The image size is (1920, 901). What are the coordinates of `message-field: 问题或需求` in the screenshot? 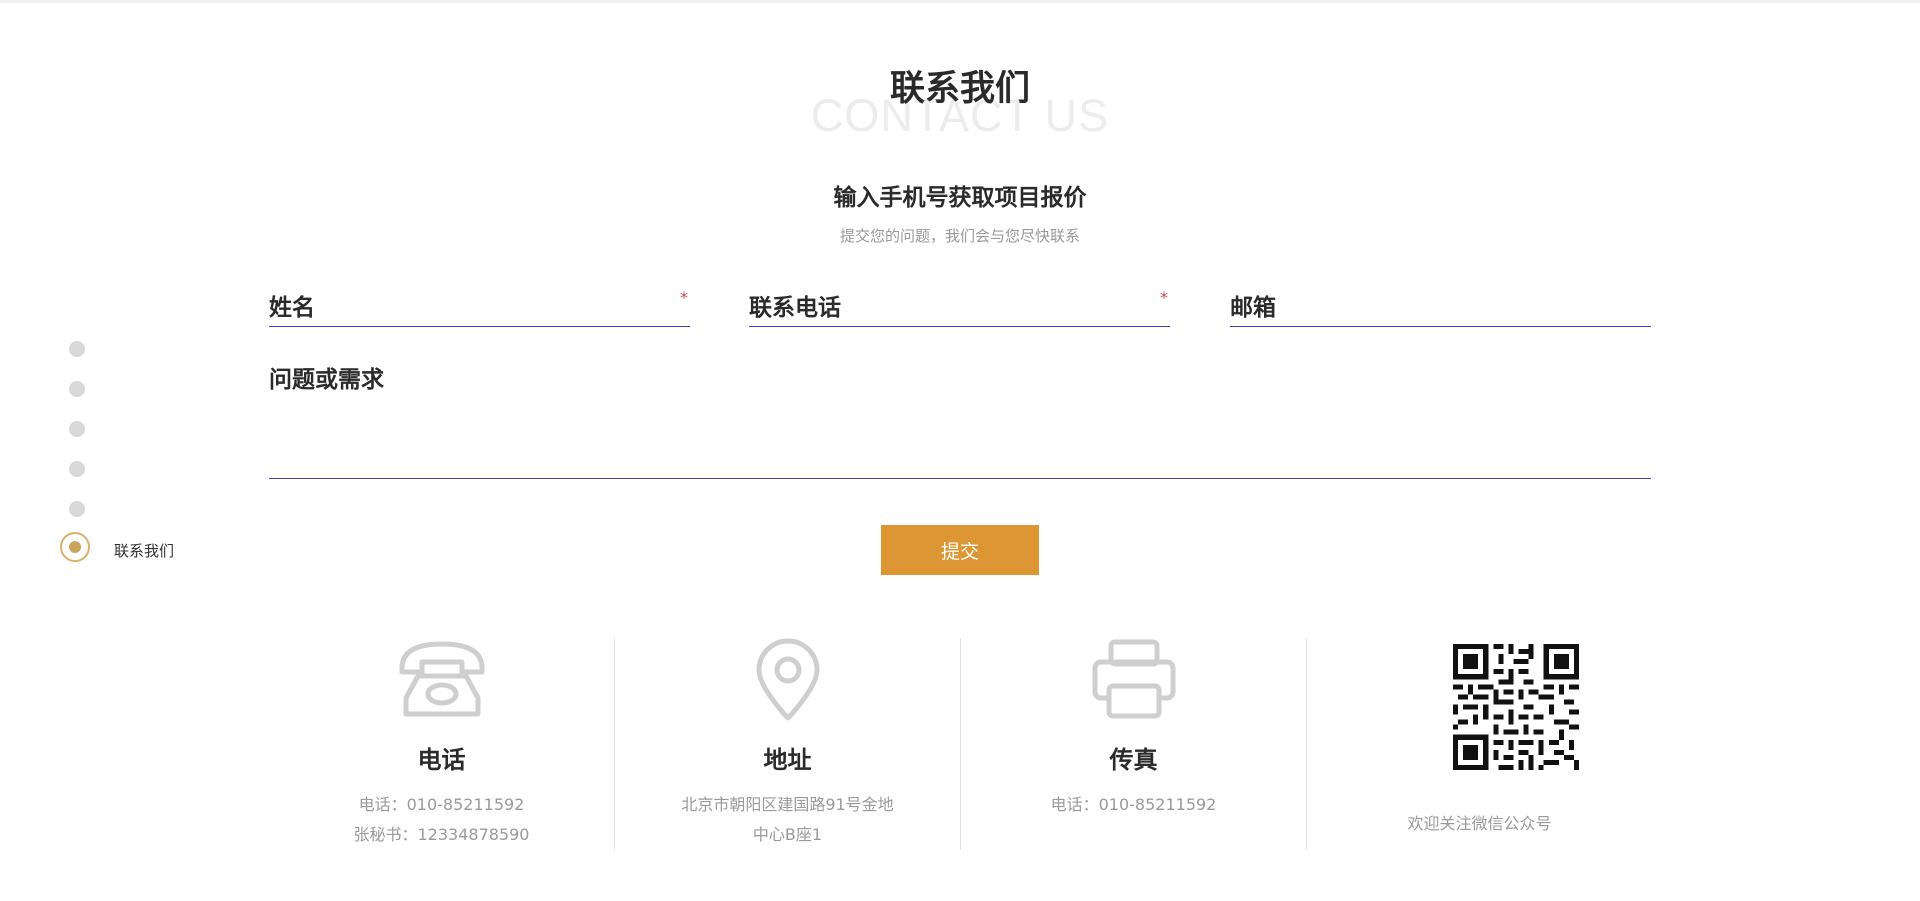 It's located at (962, 418).